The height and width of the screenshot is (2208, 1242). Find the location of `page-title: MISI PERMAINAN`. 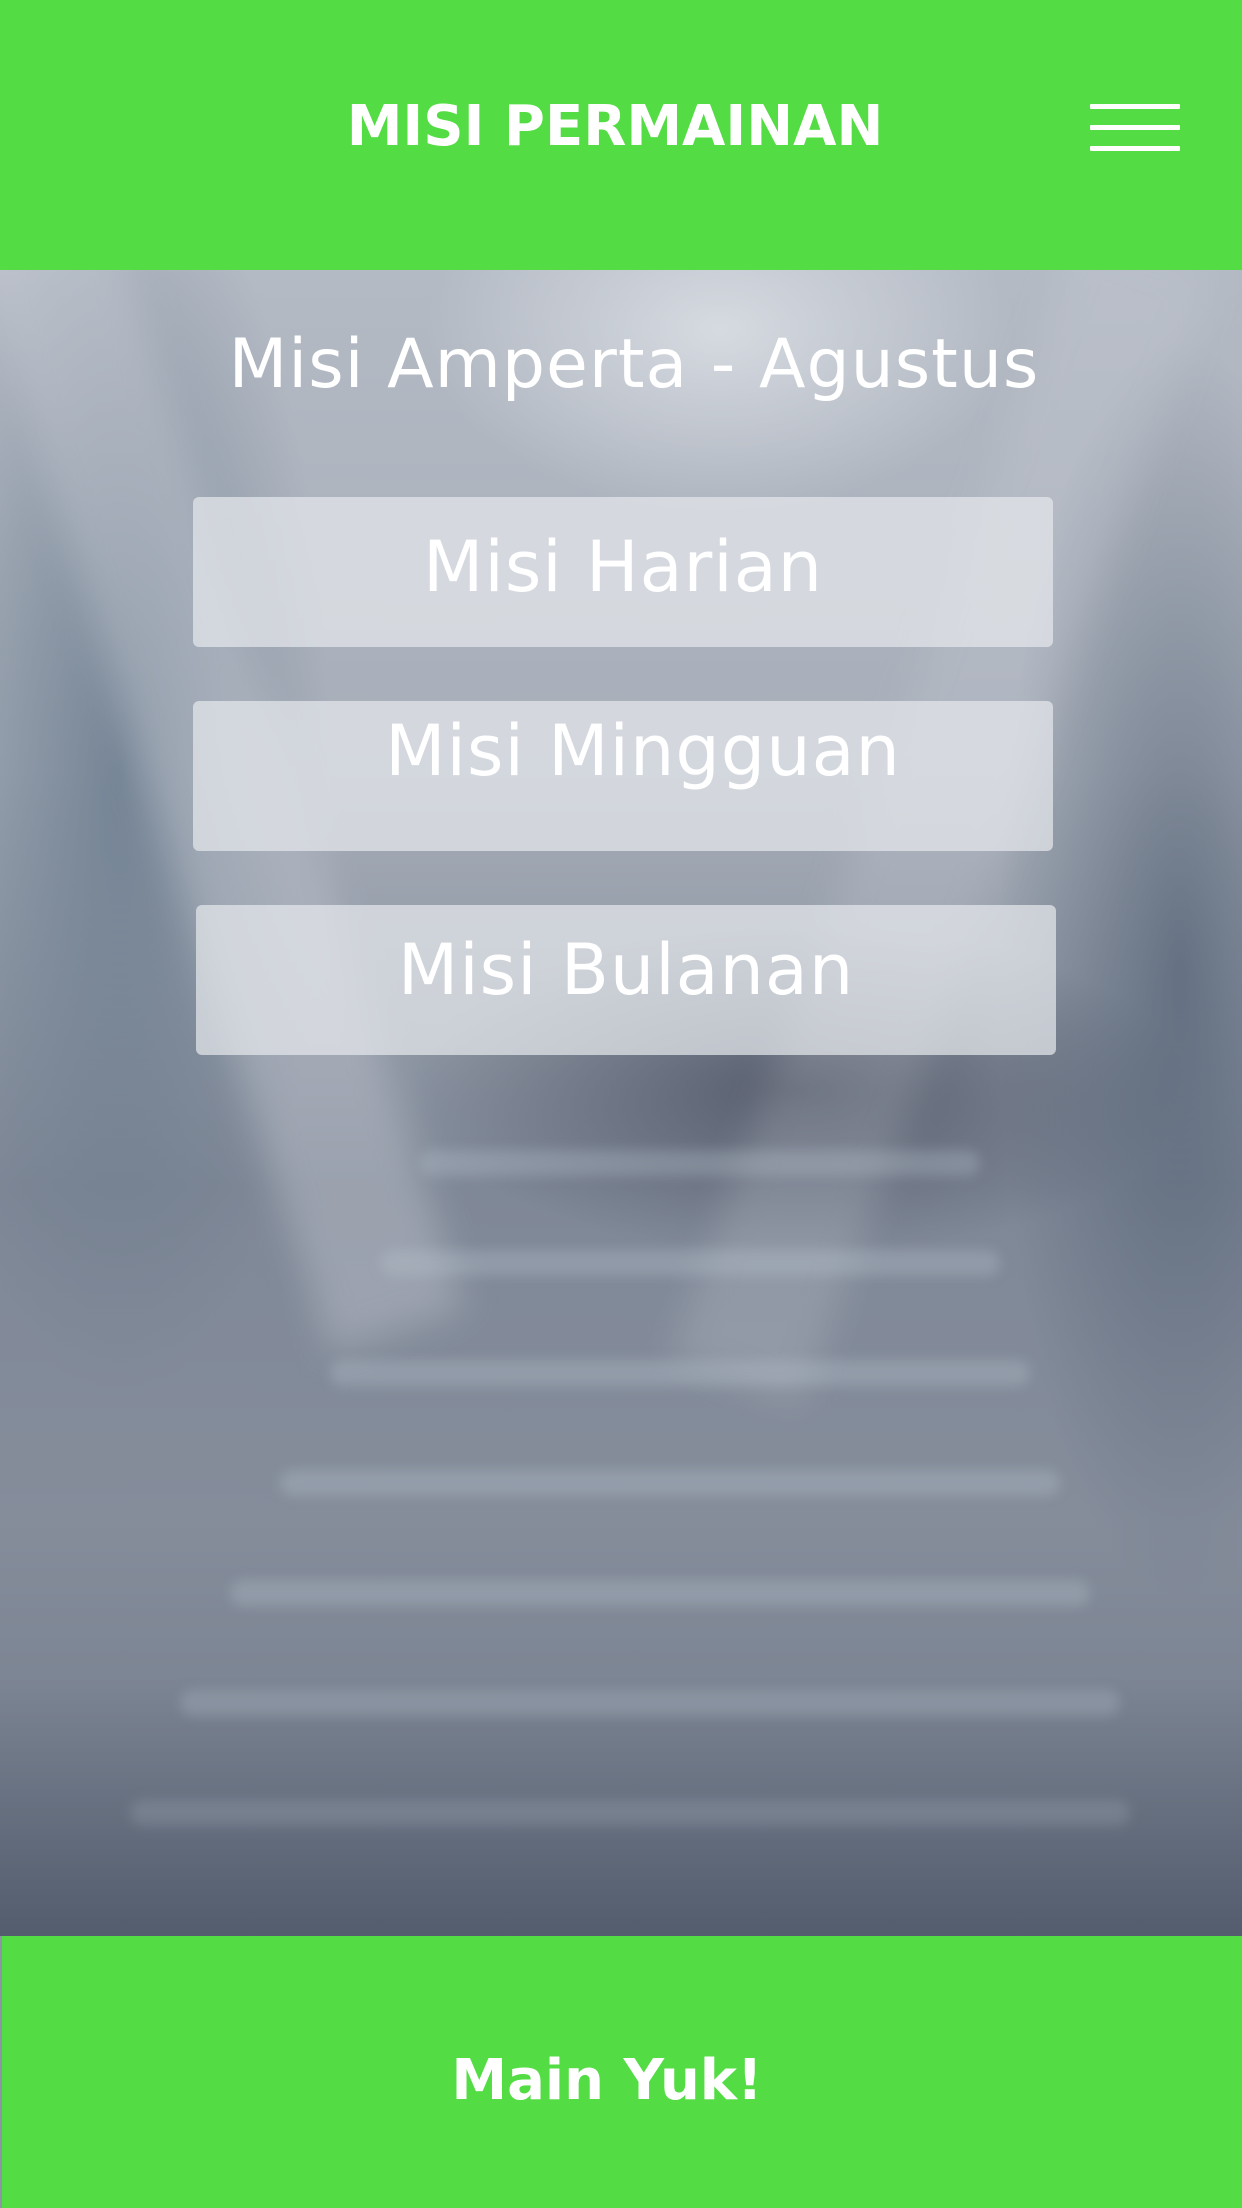

page-title: MISI PERMAINAN is located at coordinates (615, 126).